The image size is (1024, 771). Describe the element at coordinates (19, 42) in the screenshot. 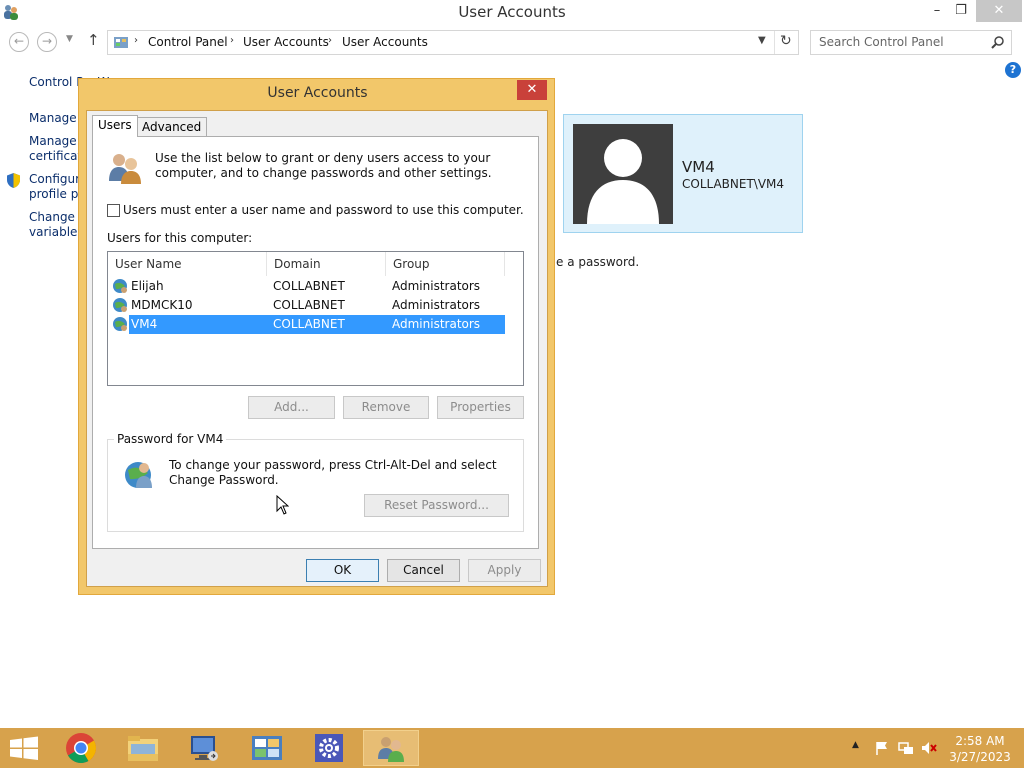

I see `back-arrow-icon: ←` at that location.